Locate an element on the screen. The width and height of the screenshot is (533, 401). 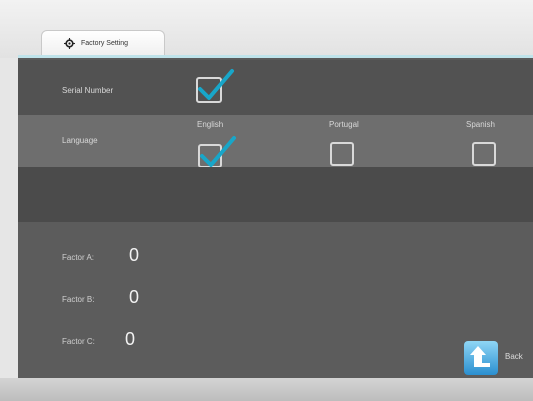
language-option-label-portugal: Portugal is located at coordinates (344, 124).